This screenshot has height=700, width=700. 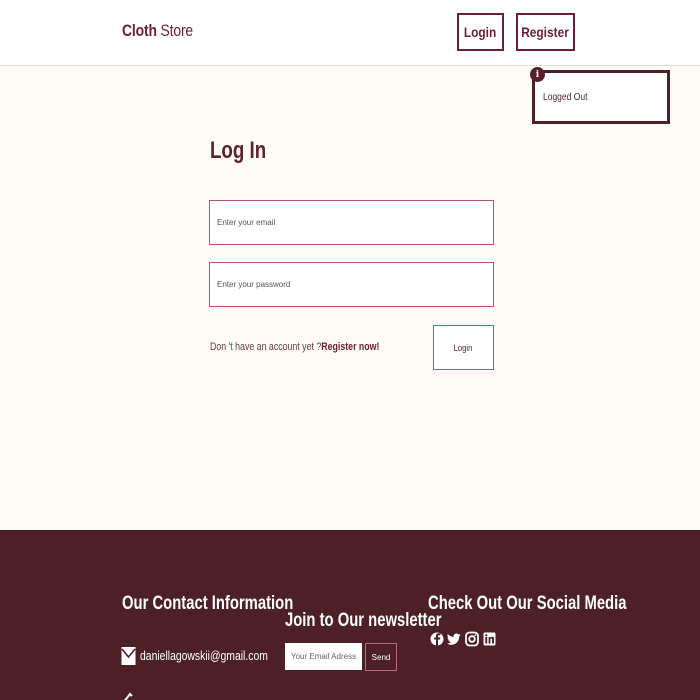 I want to click on contact-email: daniellagowskii@gmail.com, so click(x=204, y=655).